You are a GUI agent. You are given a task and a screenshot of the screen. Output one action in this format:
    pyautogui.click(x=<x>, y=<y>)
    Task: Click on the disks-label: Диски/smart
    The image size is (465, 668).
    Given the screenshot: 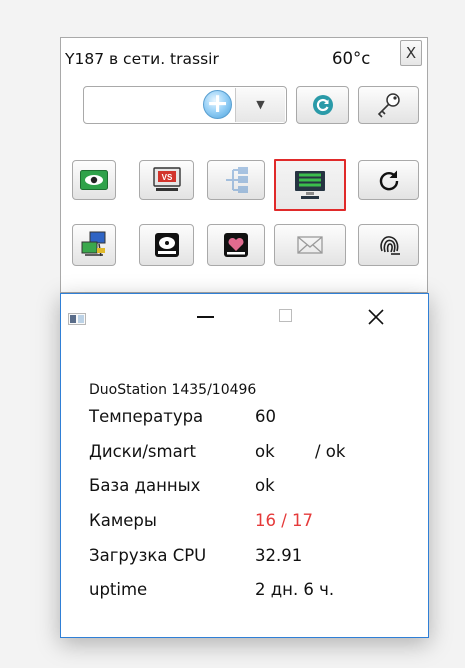 What is the action you would take?
    pyautogui.click(x=142, y=451)
    